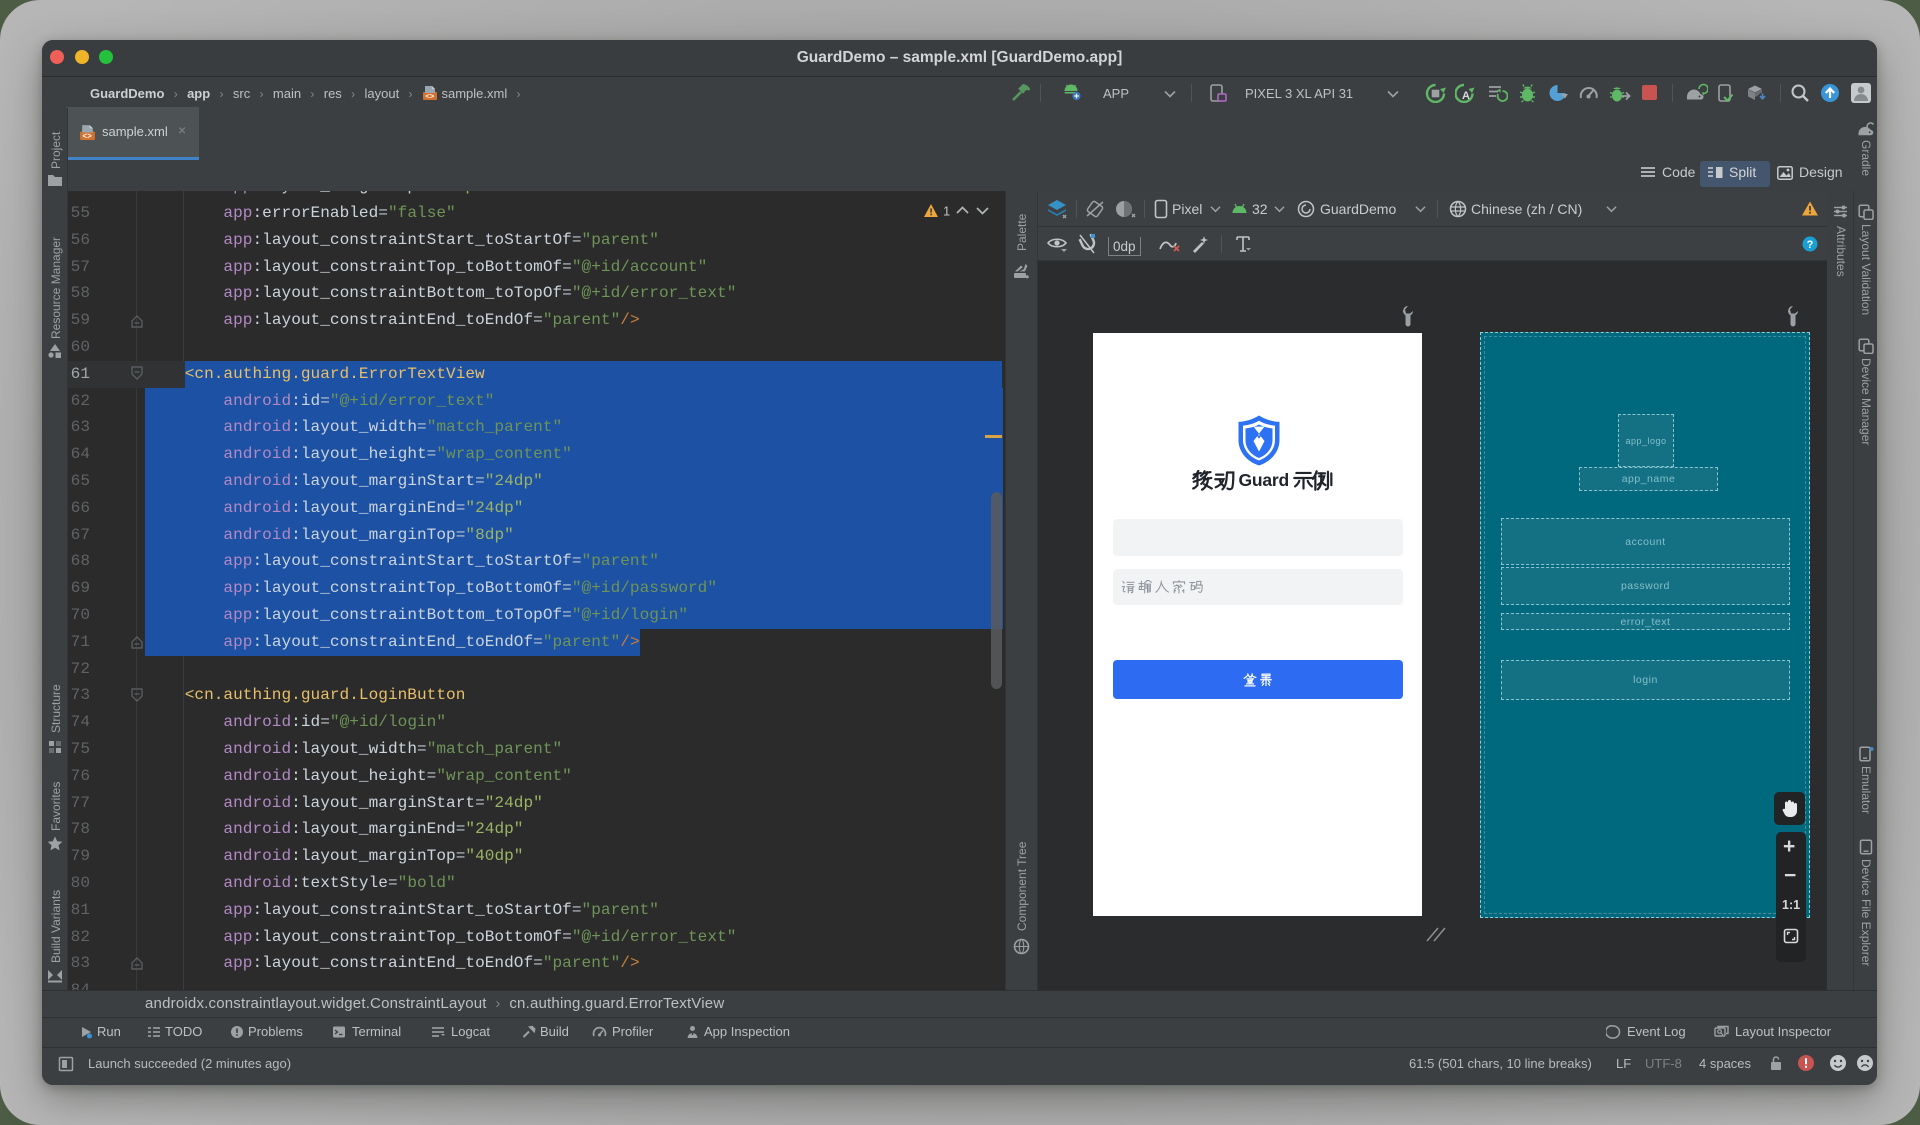 The image size is (1920, 1125). Describe the element at coordinates (1466, 96) in the screenshot. I see `svg-text: A` at that location.